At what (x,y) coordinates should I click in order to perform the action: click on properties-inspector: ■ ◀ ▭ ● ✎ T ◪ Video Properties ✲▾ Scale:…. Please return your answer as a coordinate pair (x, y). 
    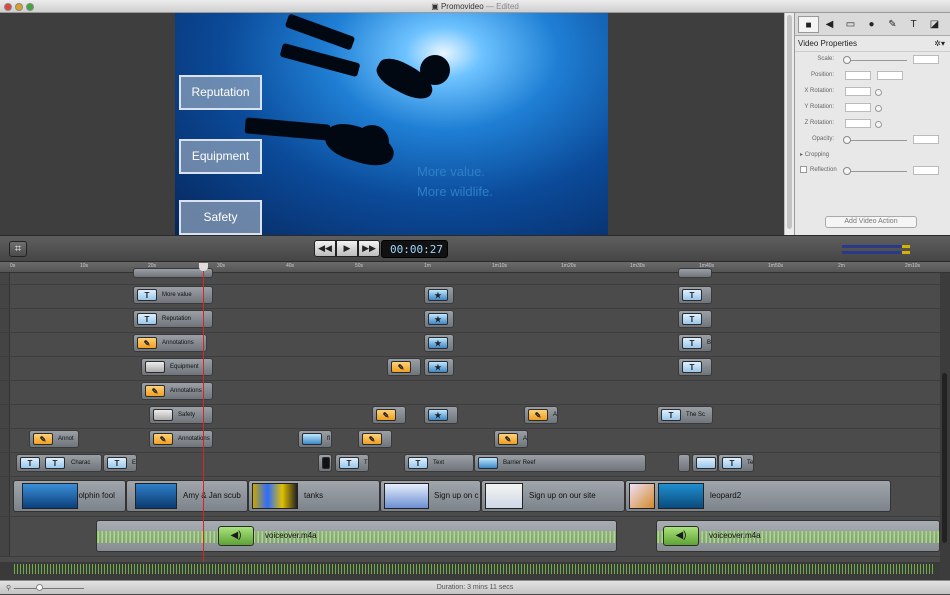
    Looking at the image, I should click on (872, 124).